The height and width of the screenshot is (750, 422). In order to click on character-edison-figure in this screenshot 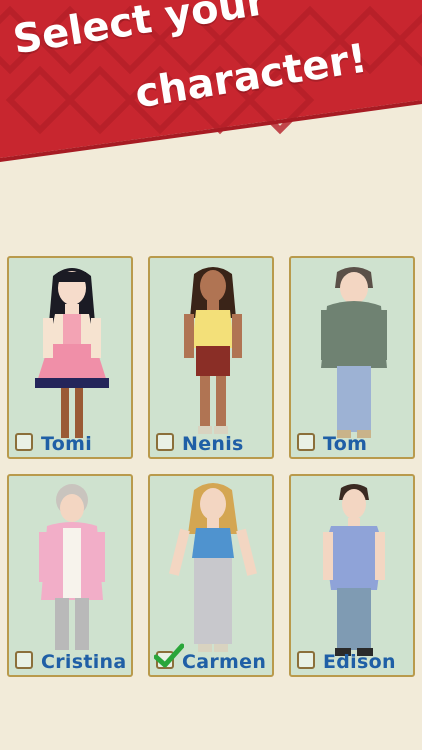, I will do `click(354, 570)`.